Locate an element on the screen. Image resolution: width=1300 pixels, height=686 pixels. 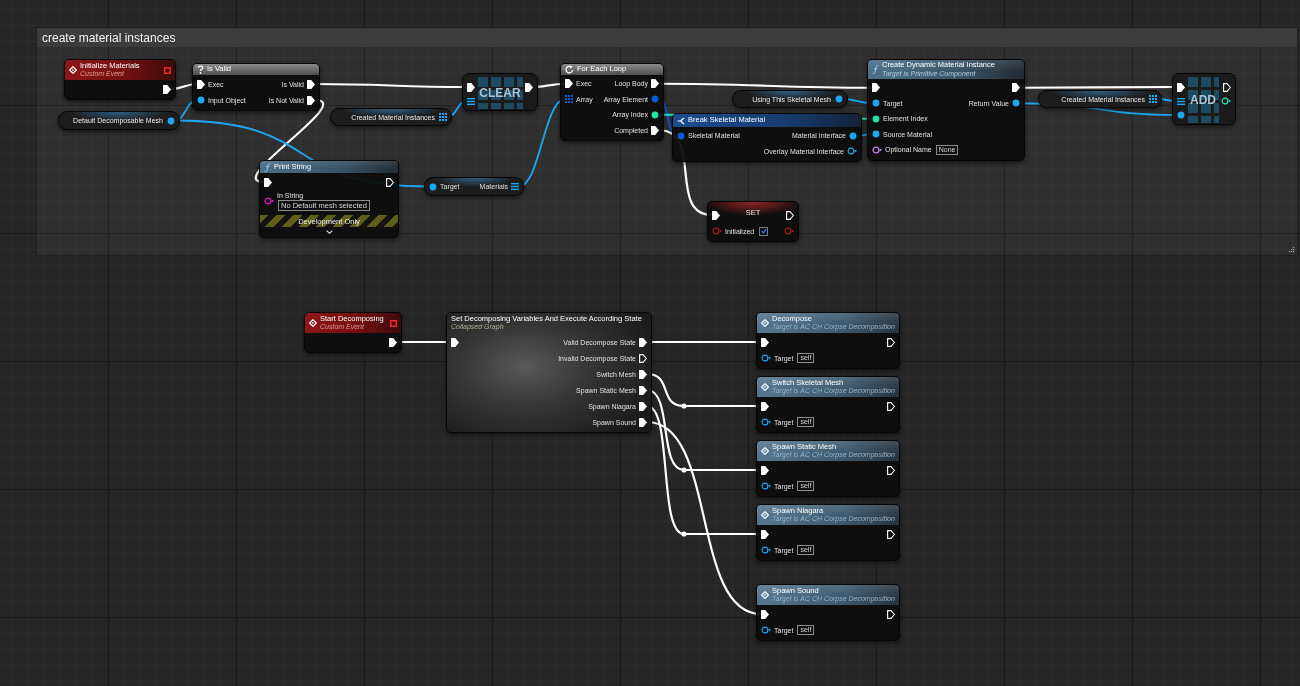
loop-icon is located at coordinates (569, 69).